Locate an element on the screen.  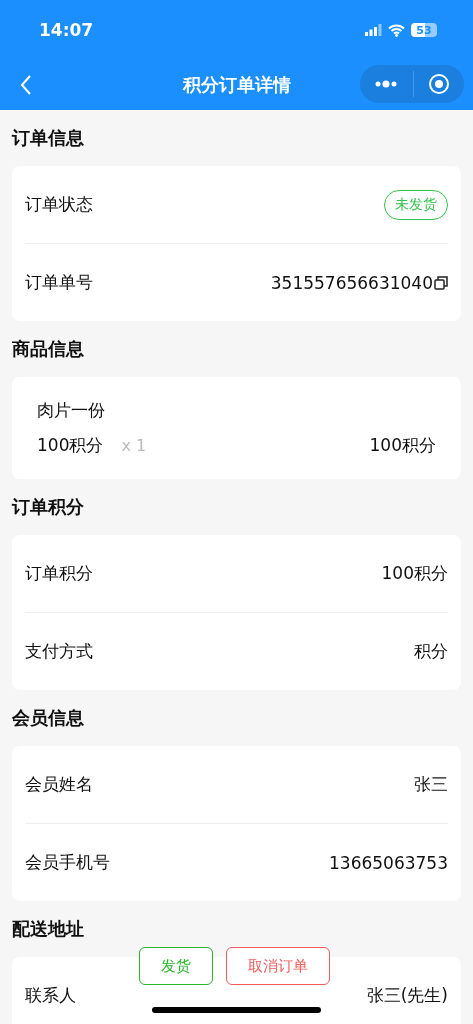
back-icon is located at coordinates (26, 85).